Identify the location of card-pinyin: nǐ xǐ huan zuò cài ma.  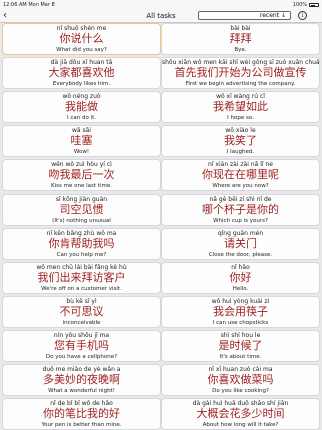
(240, 369).